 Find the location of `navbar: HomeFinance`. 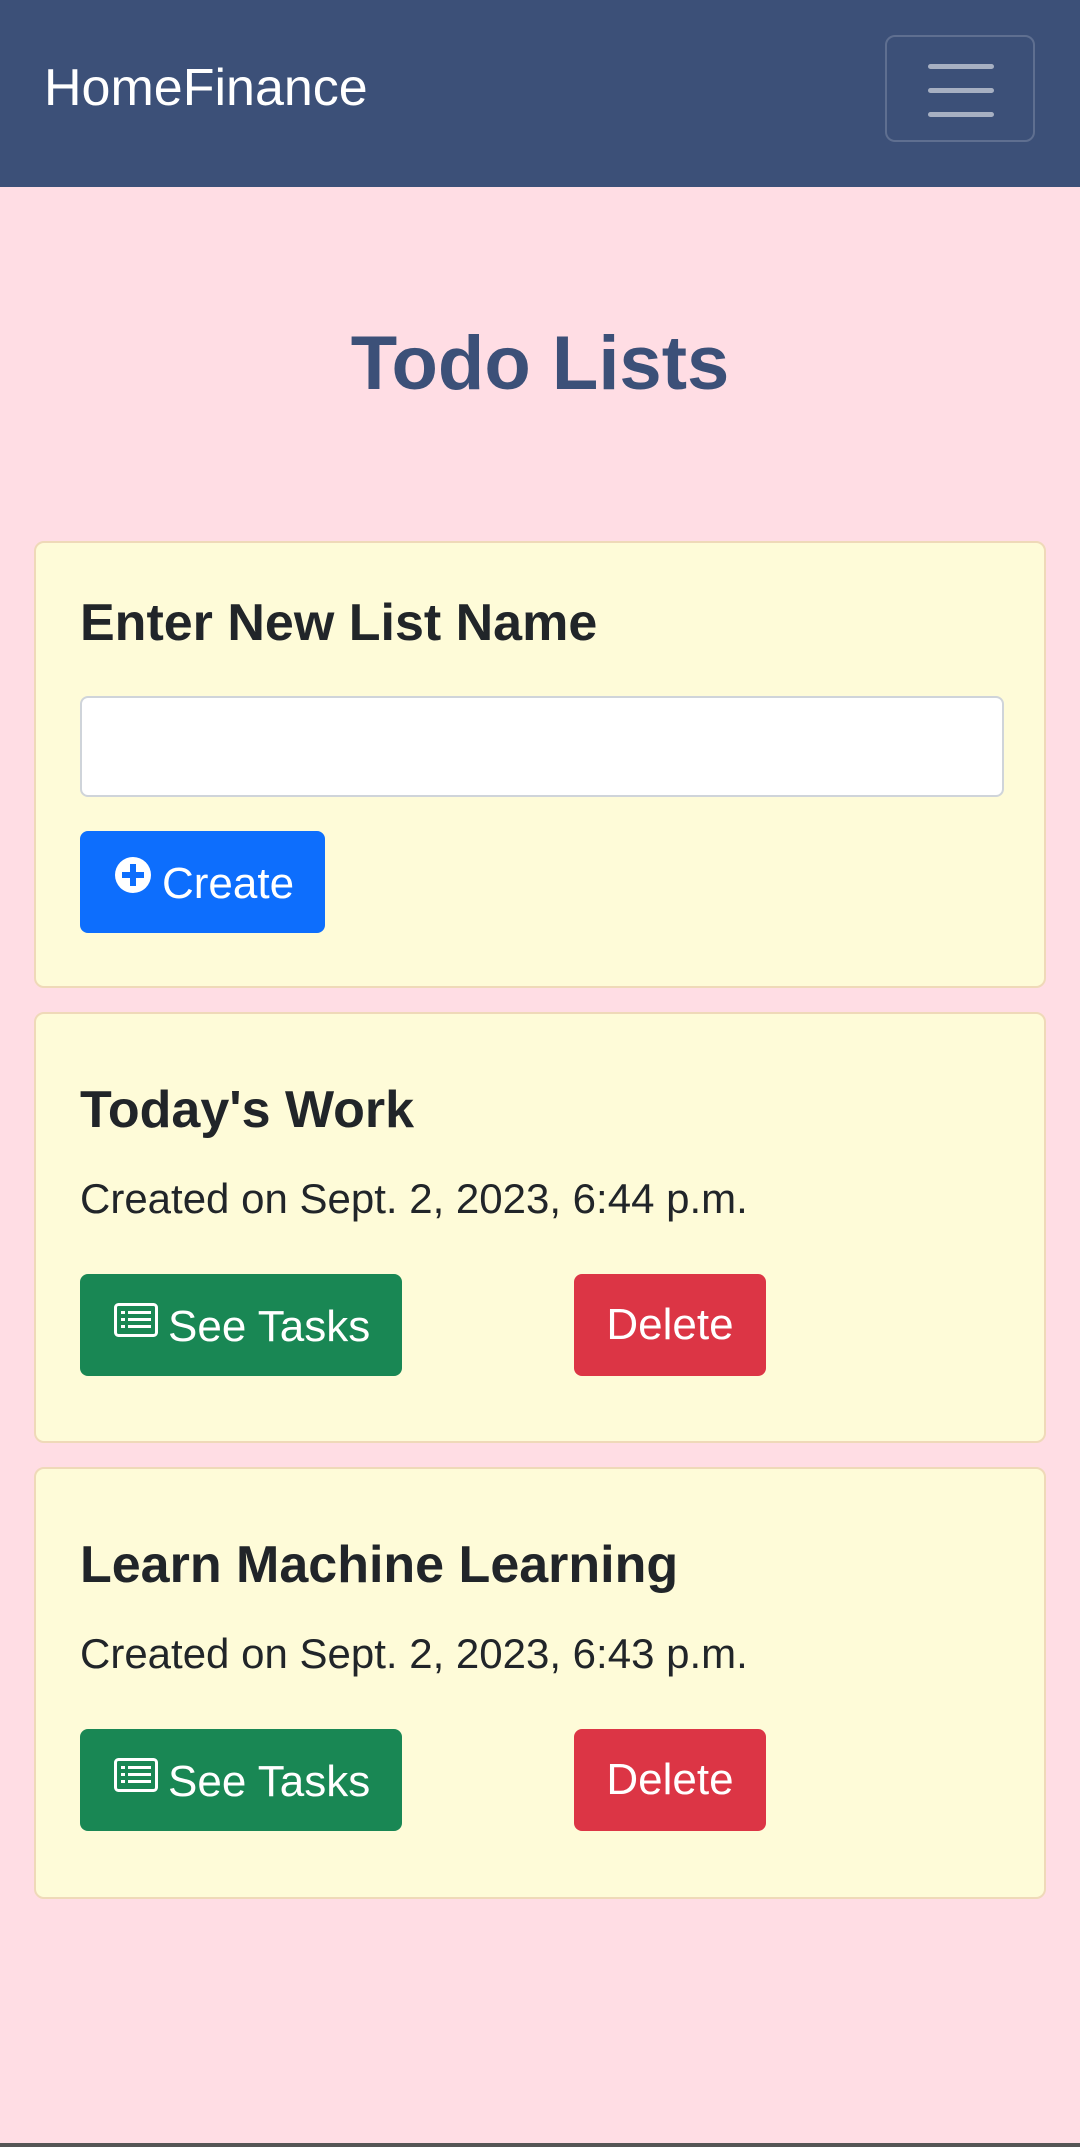

navbar: HomeFinance is located at coordinates (540, 93).